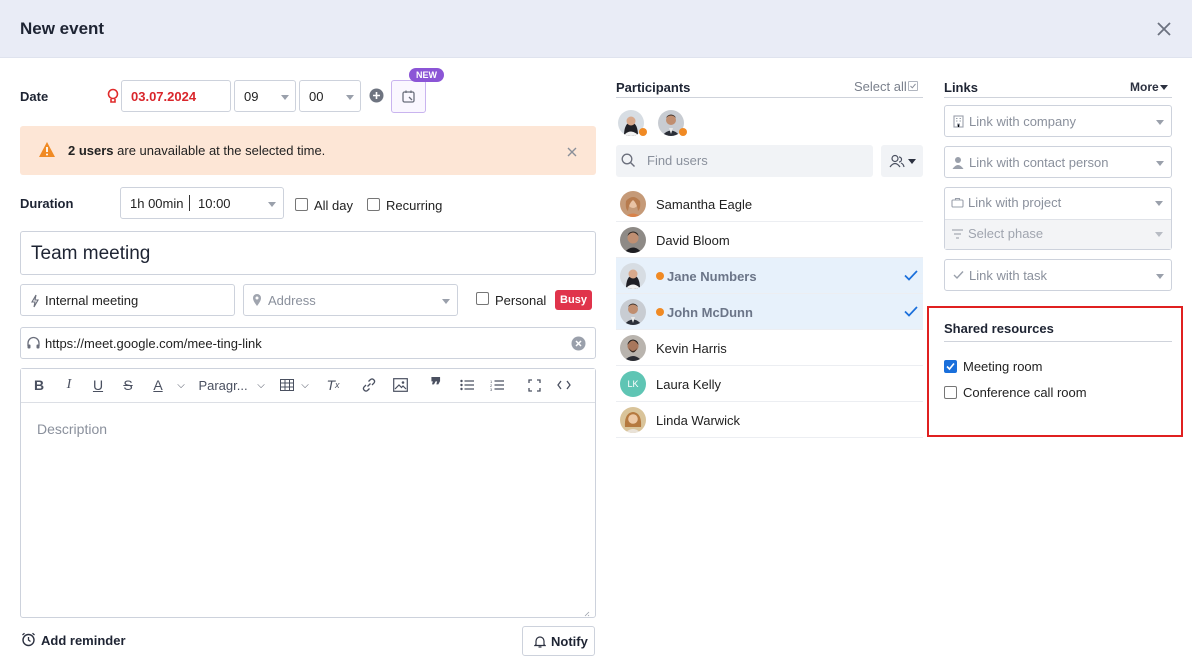  I want to click on meeting-link-input: https://meet.google.com/mee-ting-link, so click(308, 343).